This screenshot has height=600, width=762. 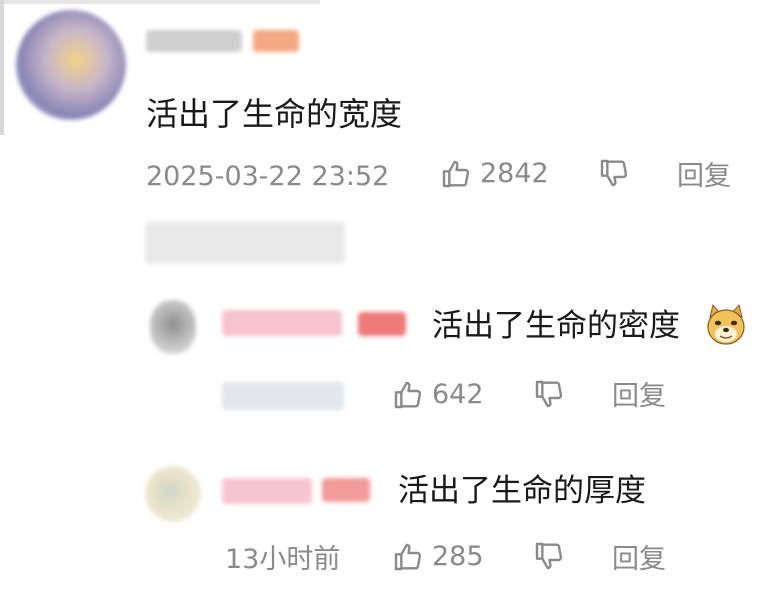 What do you see at coordinates (458, 394) in the screenshot?
I see `reply-like-count: 642` at bounding box center [458, 394].